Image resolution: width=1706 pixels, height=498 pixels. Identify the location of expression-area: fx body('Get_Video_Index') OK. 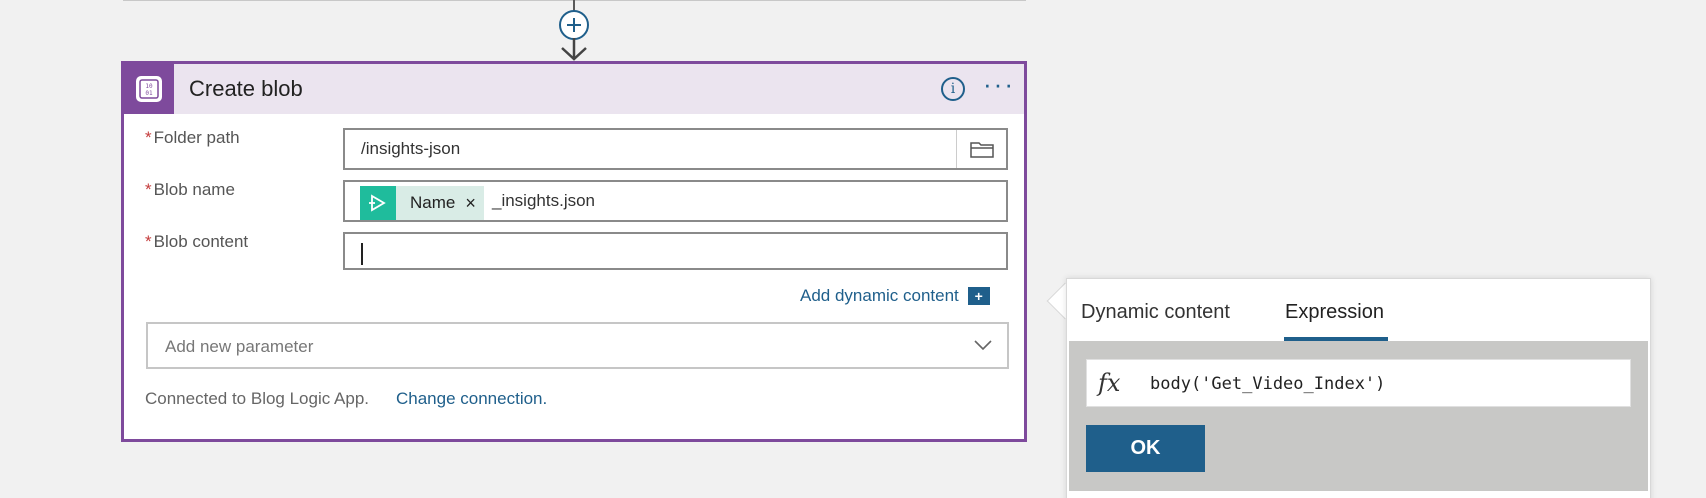
(1358, 416).